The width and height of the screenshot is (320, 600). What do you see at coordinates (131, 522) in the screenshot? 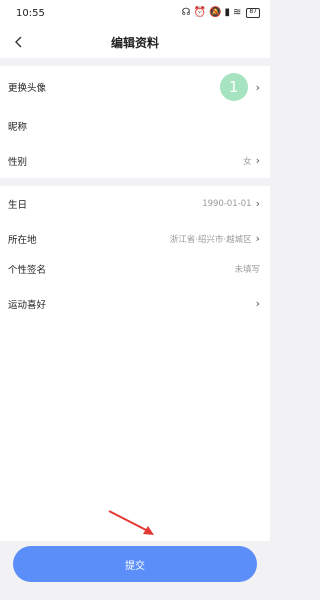
I see `annotation-arrow-icon` at bounding box center [131, 522].